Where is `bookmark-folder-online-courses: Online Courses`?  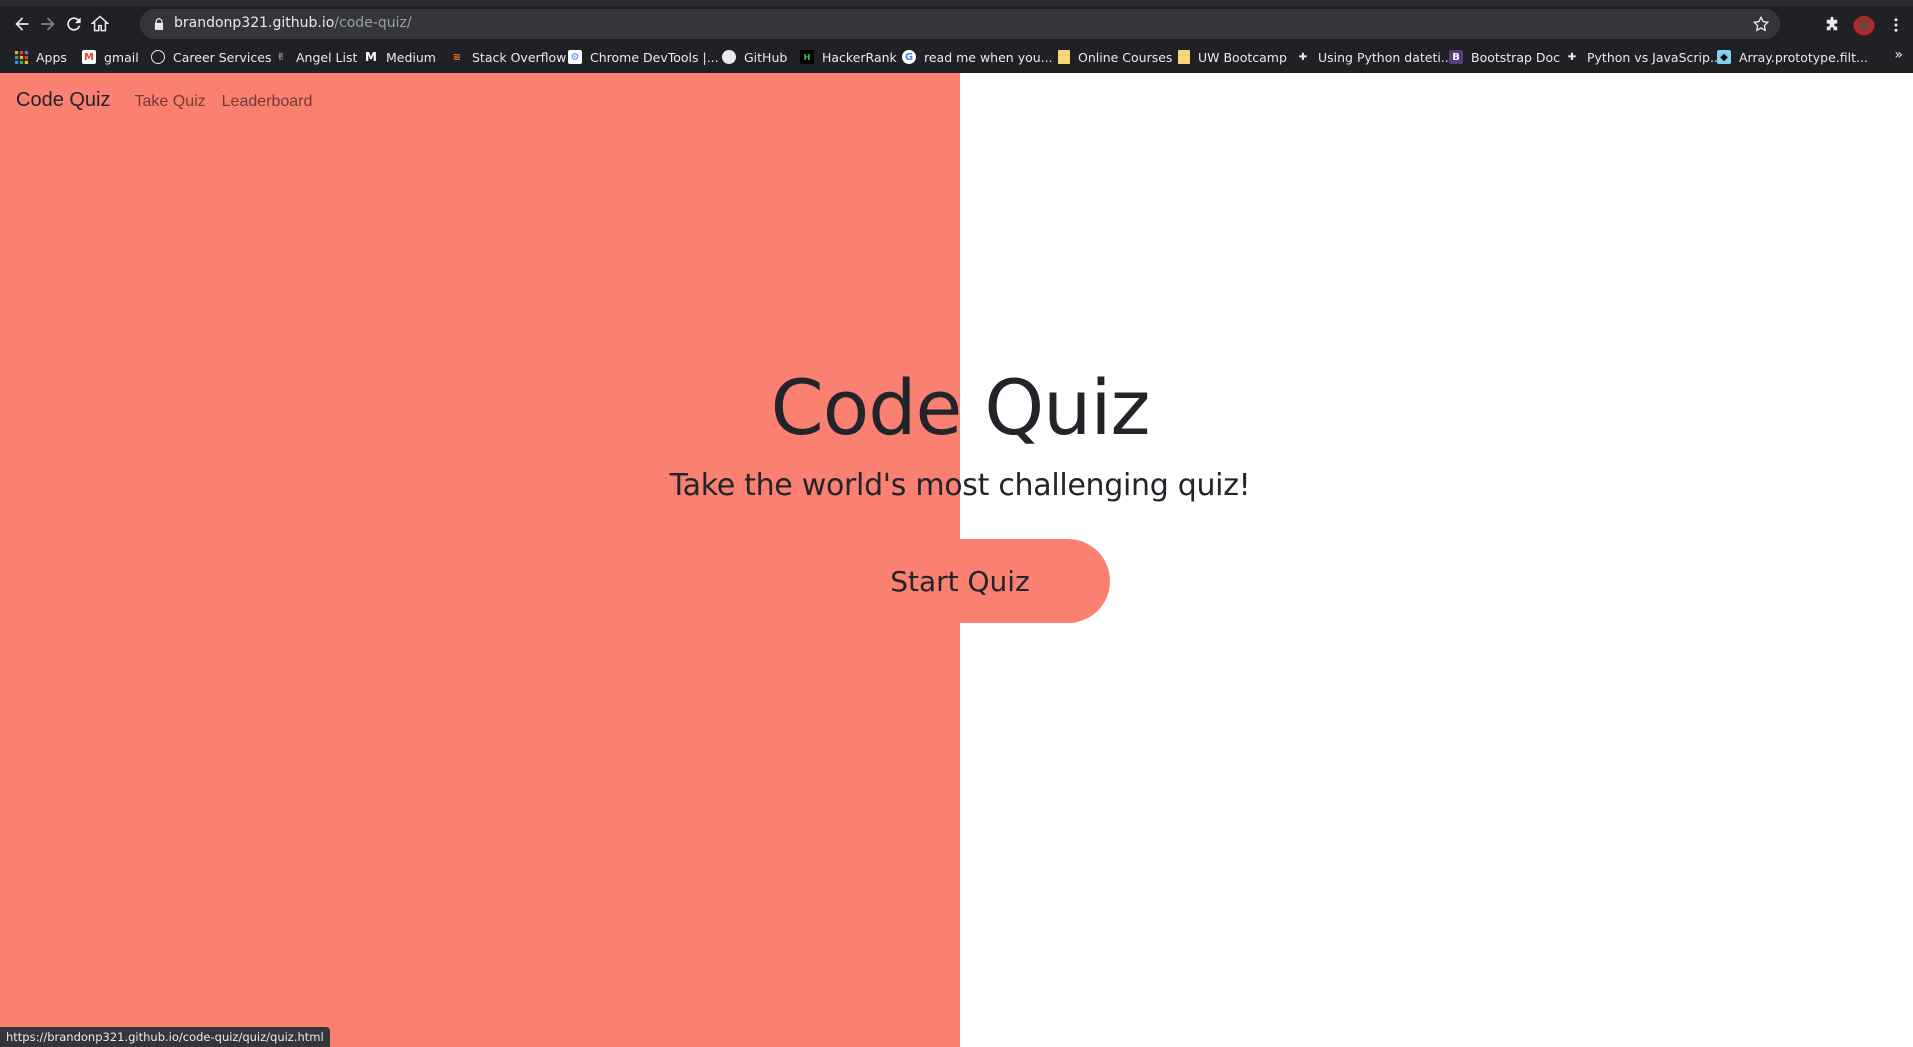
bookmark-folder-online-courses: Online Courses is located at coordinates (1115, 57).